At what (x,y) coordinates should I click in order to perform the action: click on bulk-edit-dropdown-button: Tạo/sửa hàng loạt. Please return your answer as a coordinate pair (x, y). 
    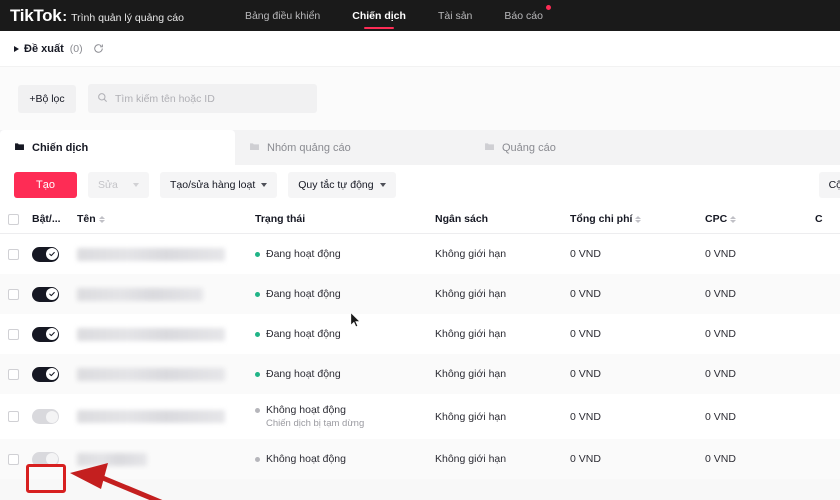
    Looking at the image, I should click on (219, 185).